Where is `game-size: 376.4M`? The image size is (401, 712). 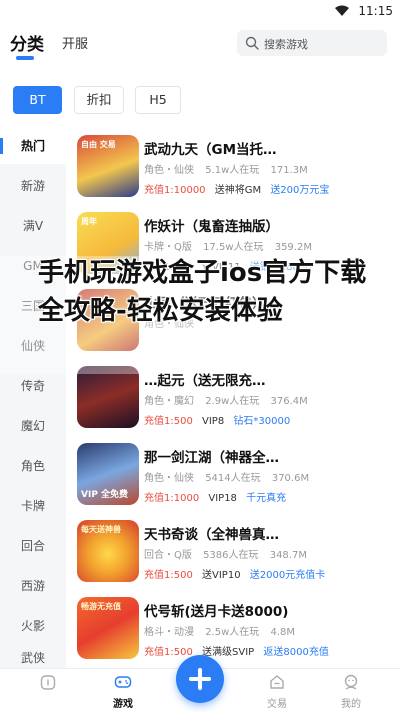 game-size: 376.4M is located at coordinates (289, 401).